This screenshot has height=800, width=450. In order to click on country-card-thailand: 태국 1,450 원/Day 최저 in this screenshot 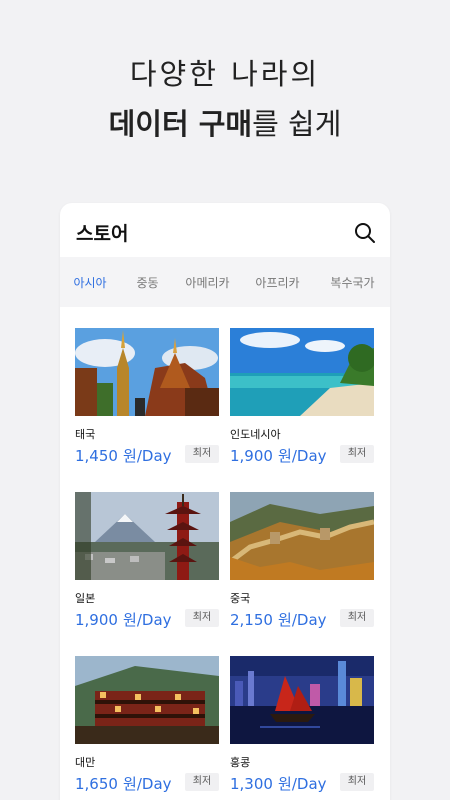, I will do `click(147, 397)`.